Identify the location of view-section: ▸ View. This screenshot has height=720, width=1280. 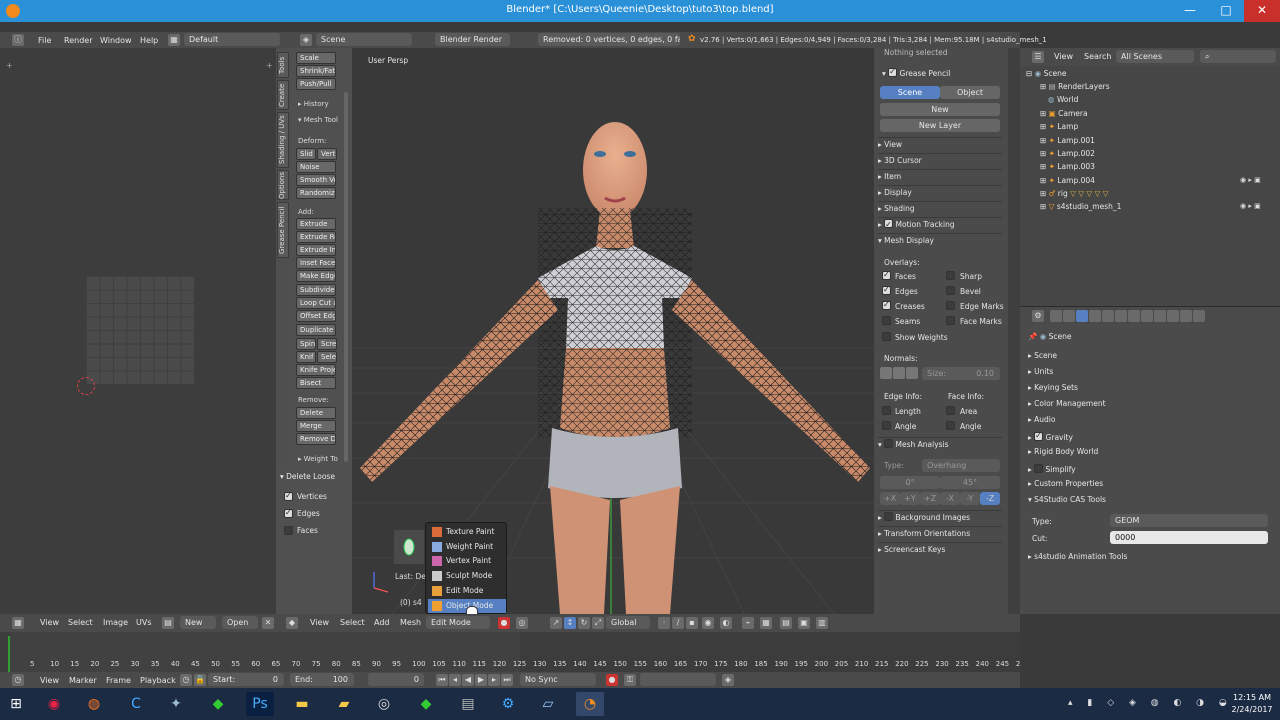
(940, 144).